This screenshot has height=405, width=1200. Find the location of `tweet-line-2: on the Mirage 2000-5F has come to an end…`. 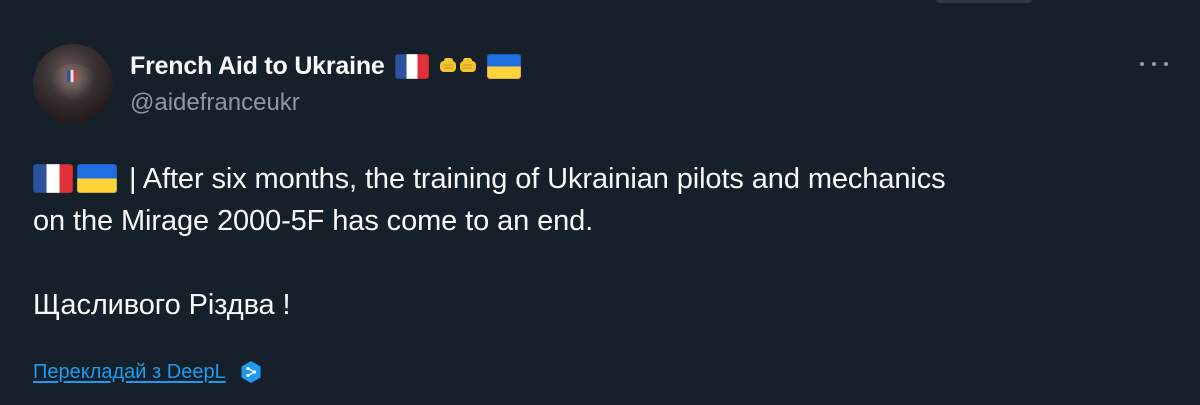

tweet-line-2: on the Mirage 2000-5F has come to an end… is located at coordinates (313, 221).